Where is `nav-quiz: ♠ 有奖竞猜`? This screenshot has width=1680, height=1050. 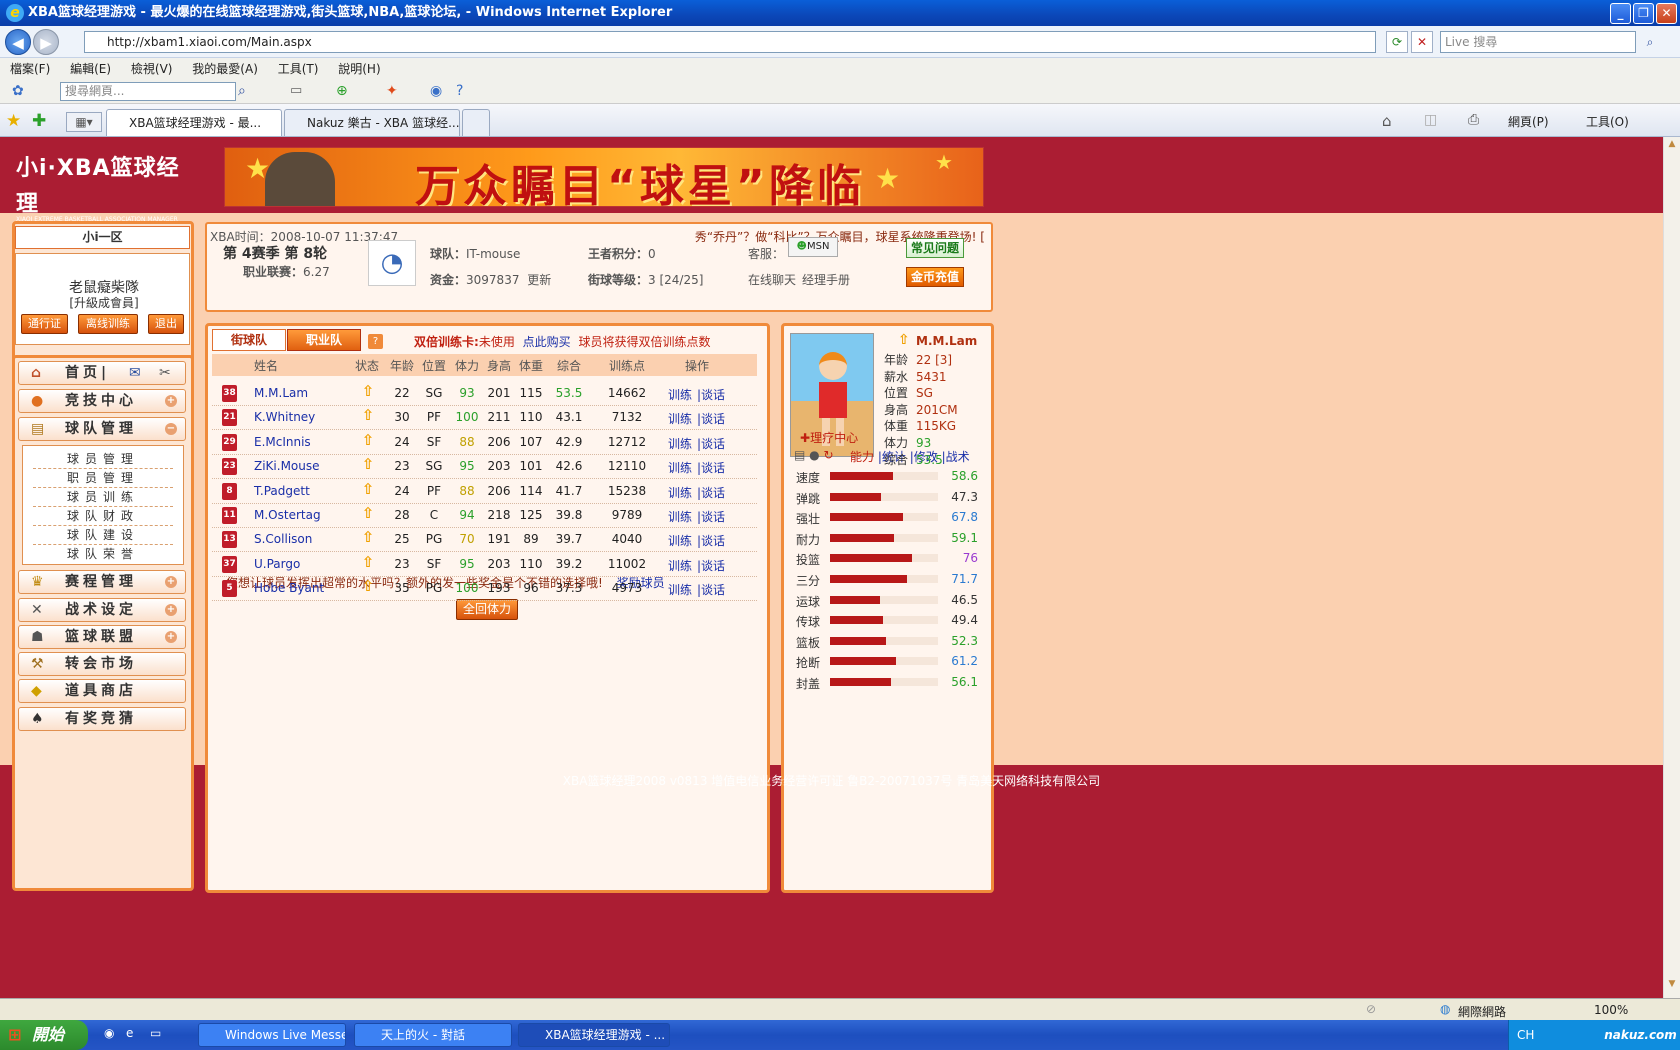
nav-quiz: ♠ 有奖竞猜 is located at coordinates (102, 719).